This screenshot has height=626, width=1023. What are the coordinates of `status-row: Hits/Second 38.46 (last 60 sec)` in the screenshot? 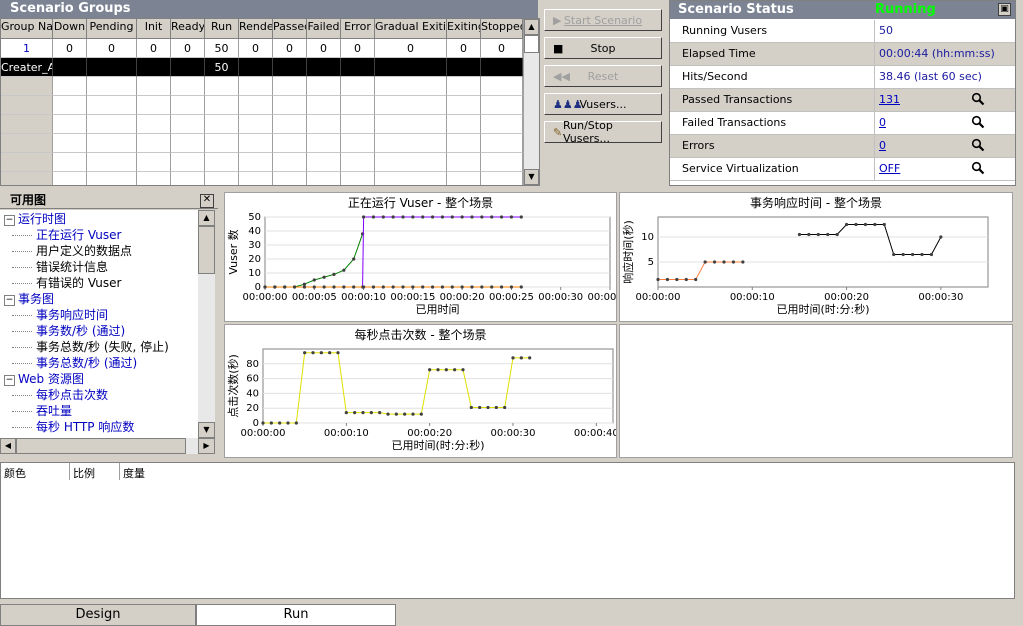 It's located at (842, 77).